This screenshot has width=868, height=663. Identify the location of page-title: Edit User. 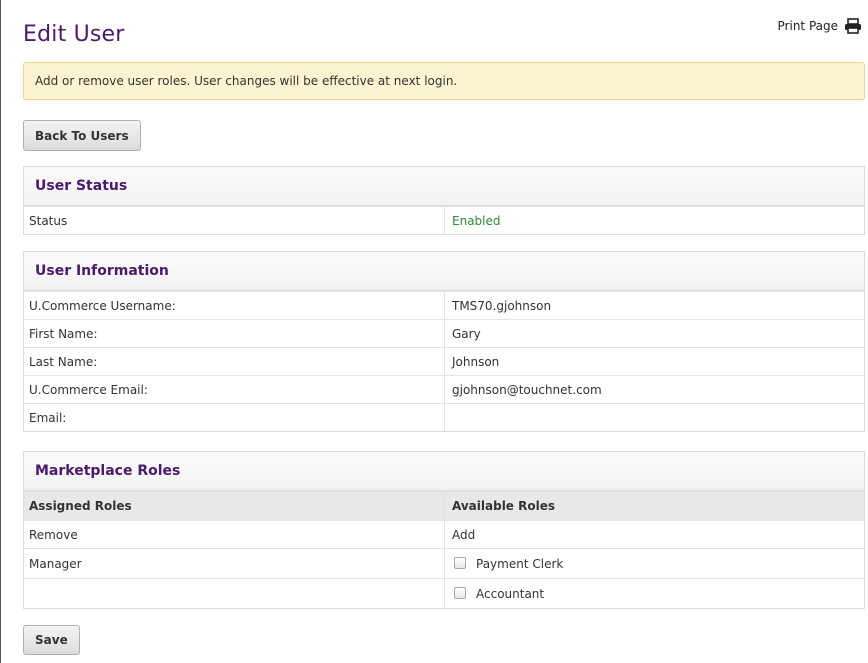
(74, 34).